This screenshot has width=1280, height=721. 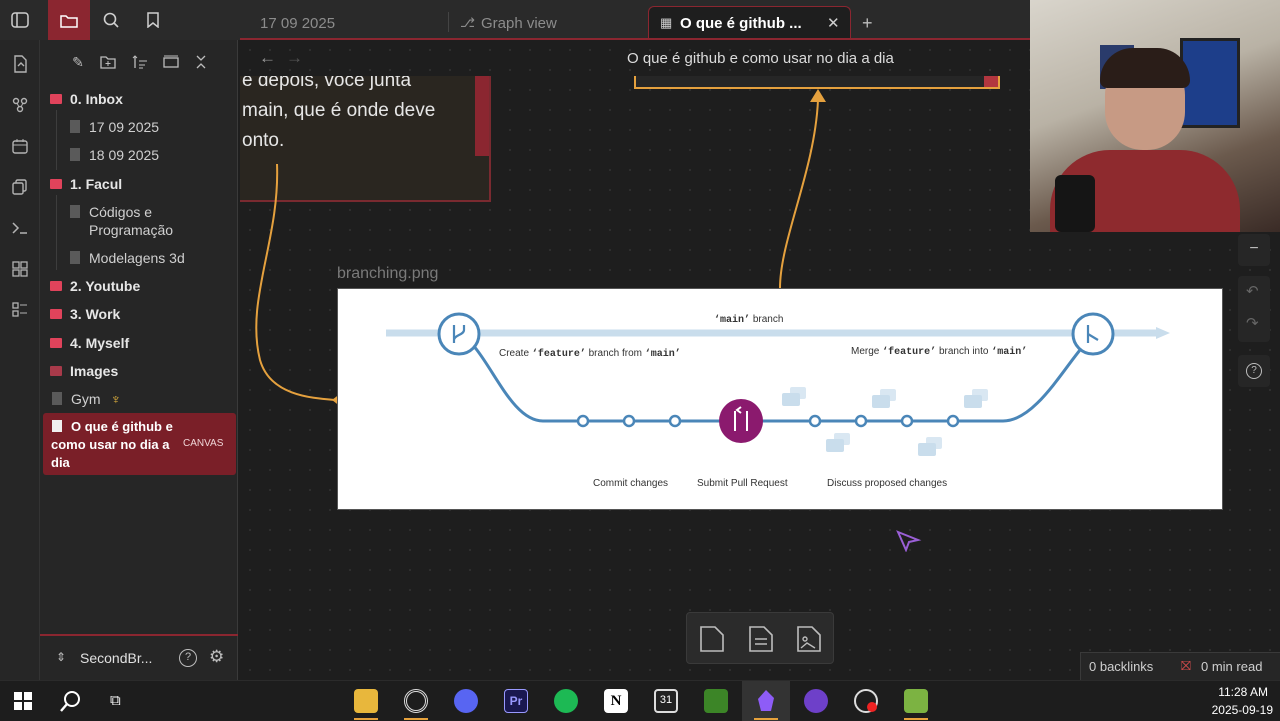 I want to click on file-explorer-icon, so click(x=366, y=701).